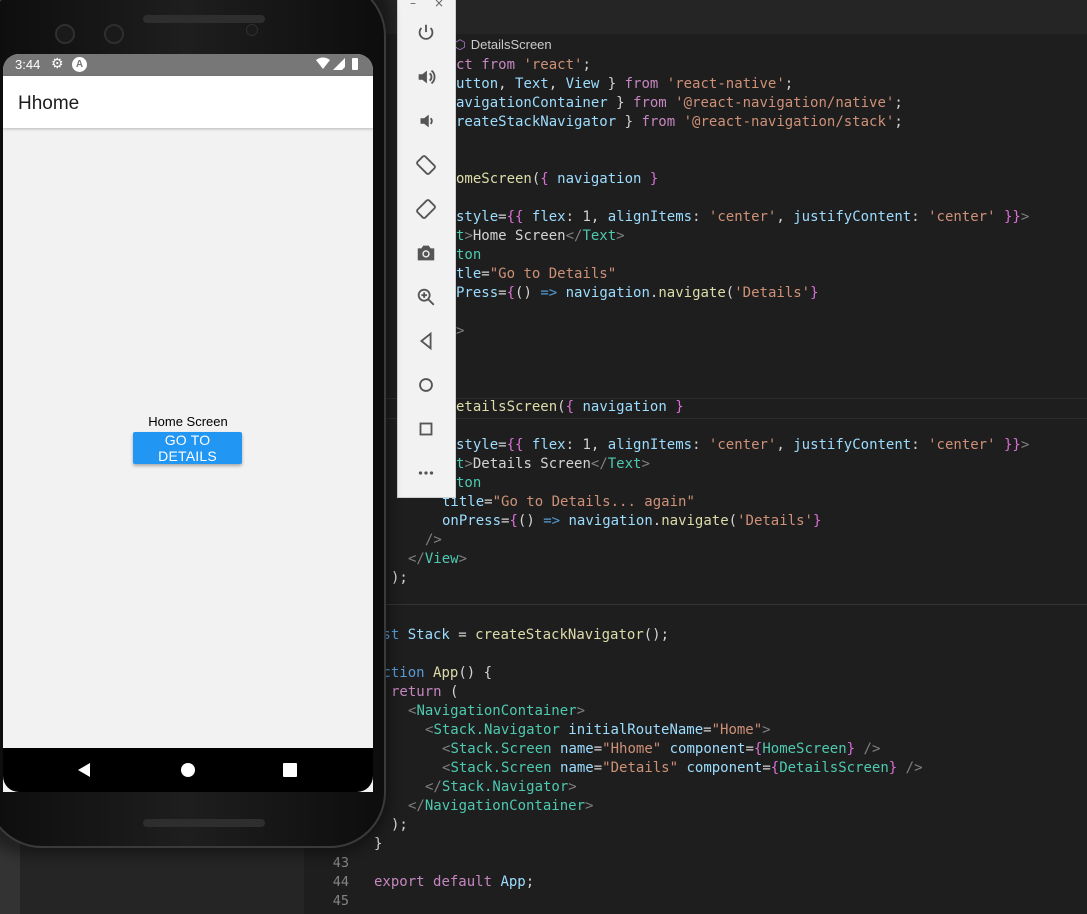  I want to click on code-line: }, so click(378, 844).